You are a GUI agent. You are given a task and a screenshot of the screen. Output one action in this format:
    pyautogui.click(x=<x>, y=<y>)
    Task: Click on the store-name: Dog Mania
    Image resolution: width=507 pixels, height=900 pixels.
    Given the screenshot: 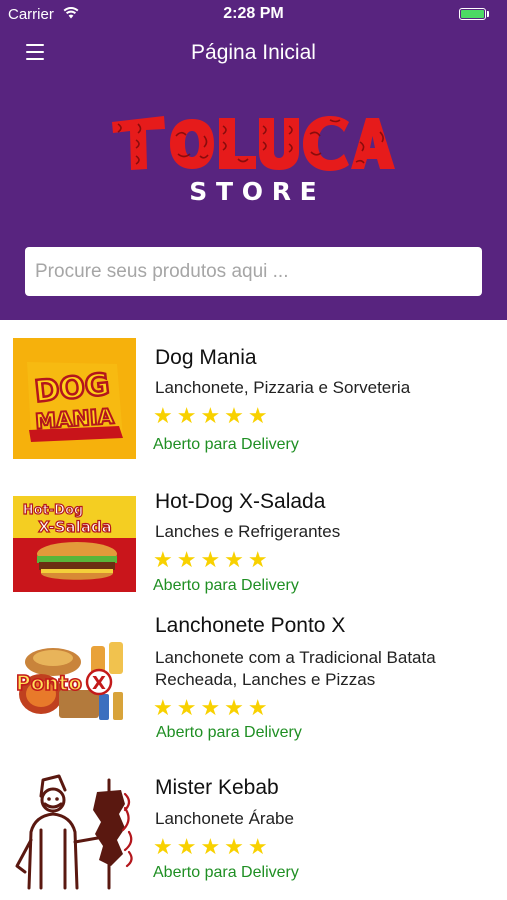 What is the action you would take?
    pyautogui.click(x=206, y=357)
    